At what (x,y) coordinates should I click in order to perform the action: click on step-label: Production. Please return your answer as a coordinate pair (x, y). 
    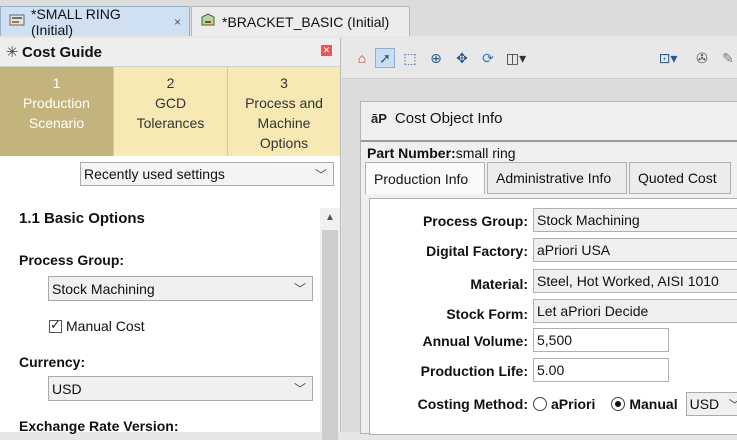
    Looking at the image, I should click on (56, 103).